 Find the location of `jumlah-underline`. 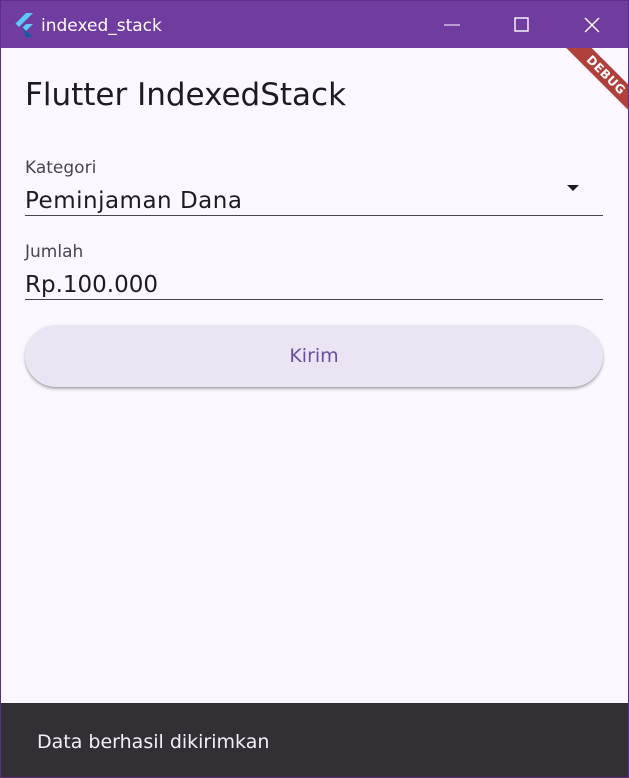

jumlah-underline is located at coordinates (314, 299).